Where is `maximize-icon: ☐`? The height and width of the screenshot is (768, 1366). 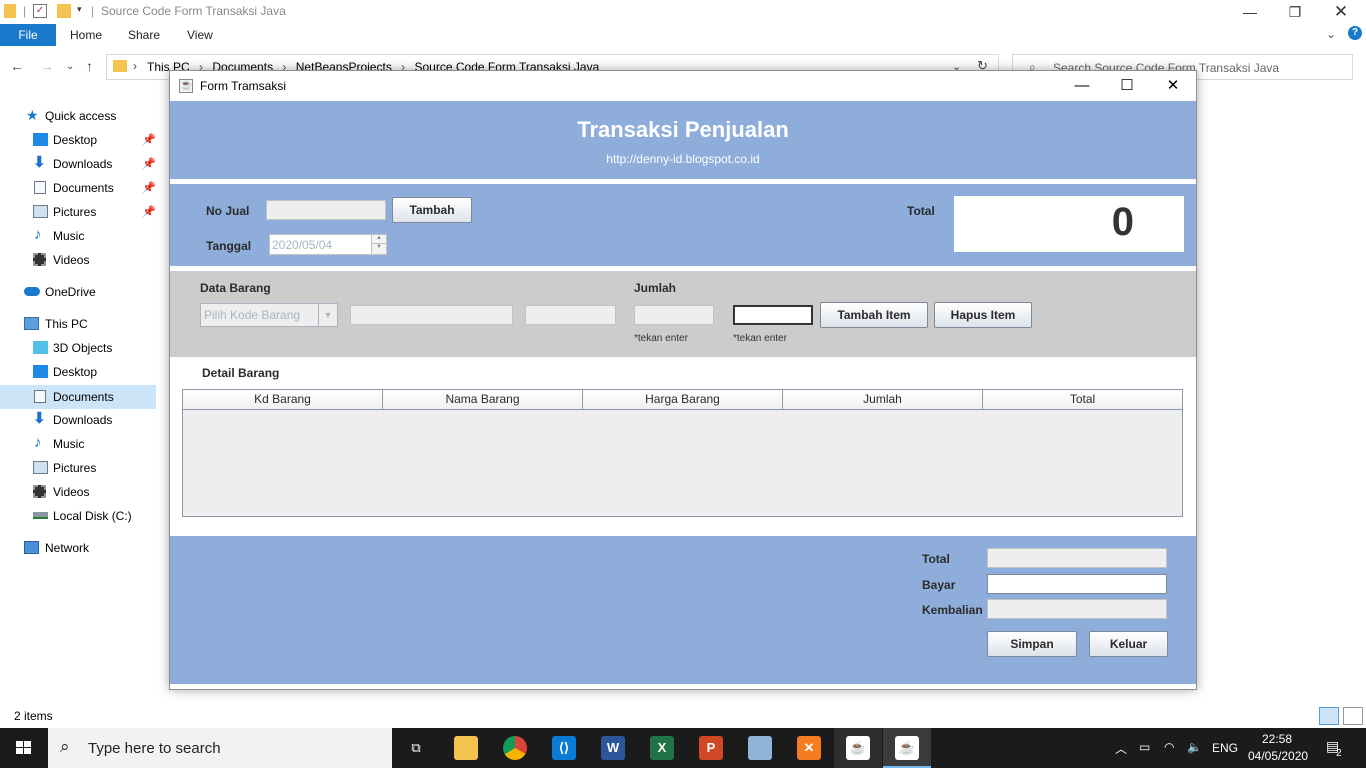 maximize-icon: ☐ is located at coordinates (1127, 86).